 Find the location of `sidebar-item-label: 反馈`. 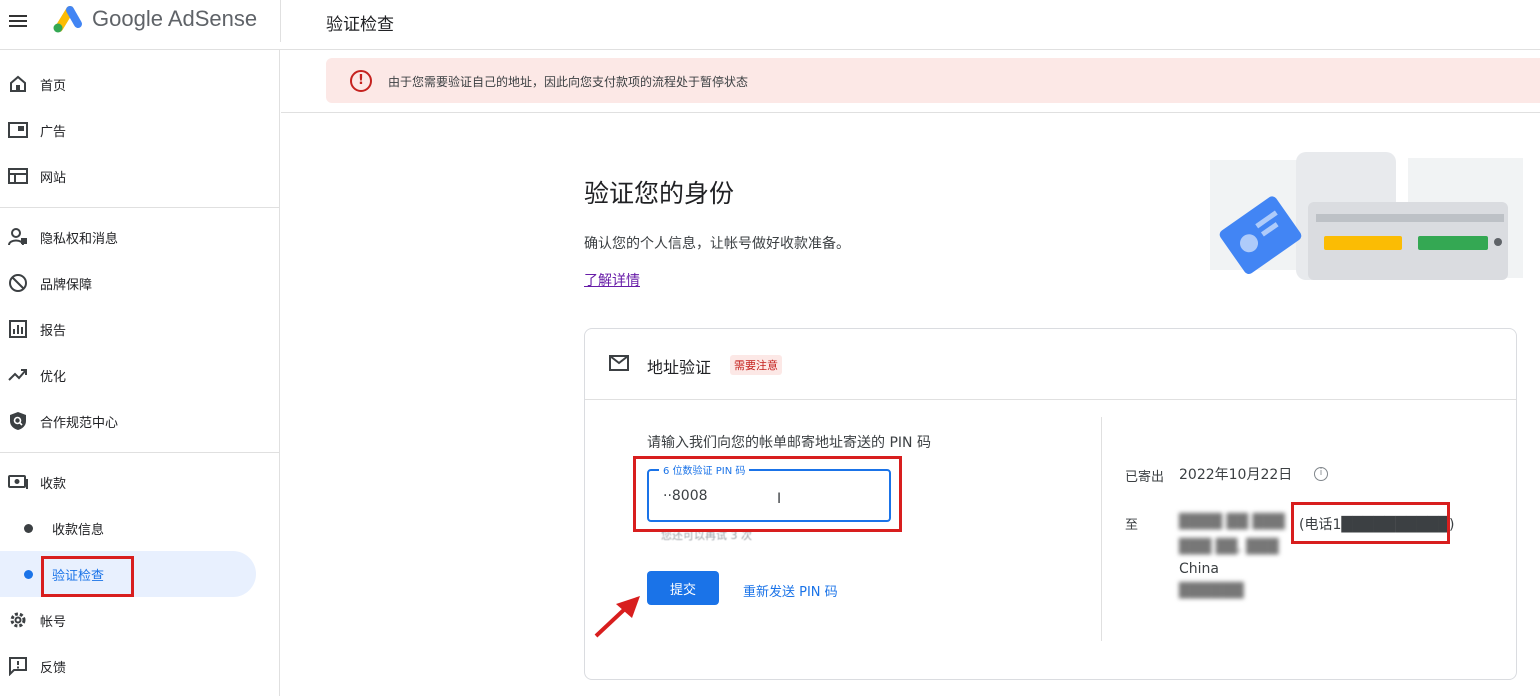

sidebar-item-label: 反馈 is located at coordinates (53, 668).